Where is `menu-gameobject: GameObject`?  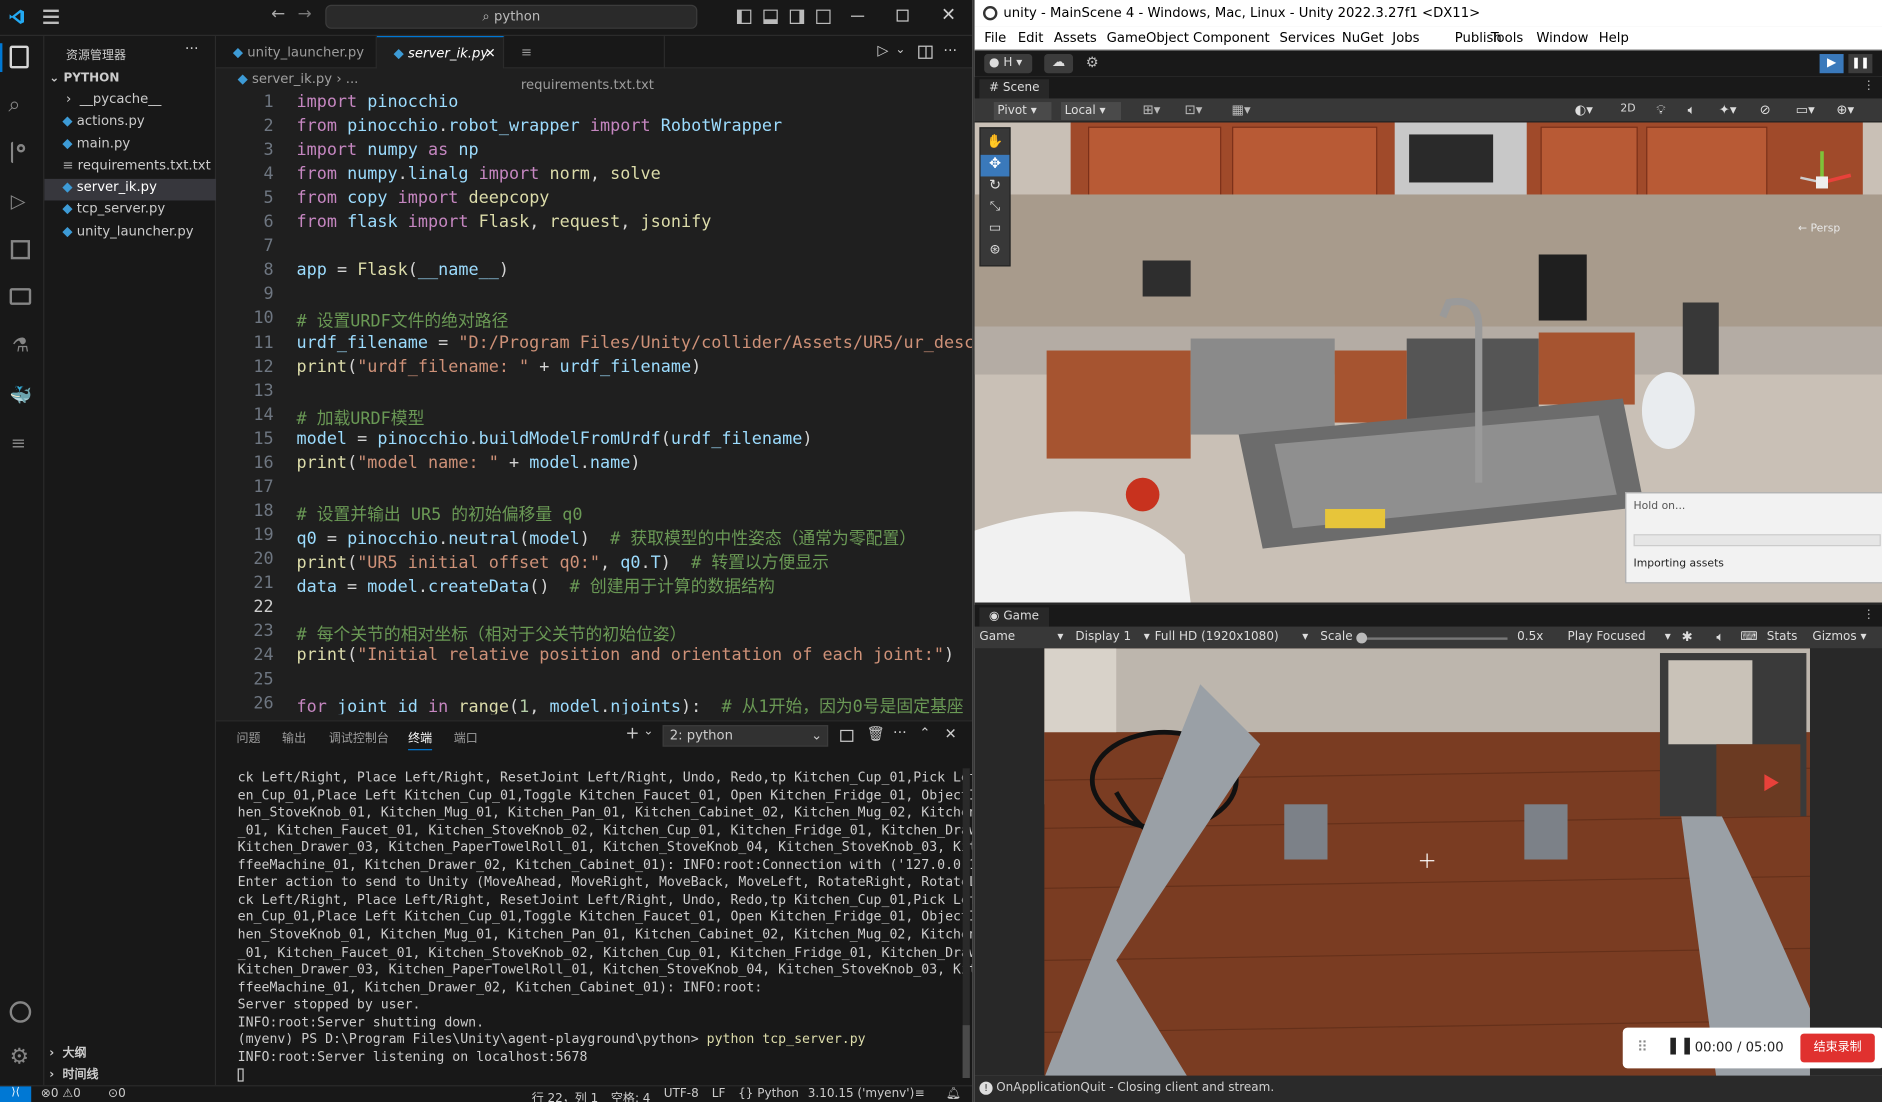
menu-gameobject: GameObject is located at coordinates (1148, 38).